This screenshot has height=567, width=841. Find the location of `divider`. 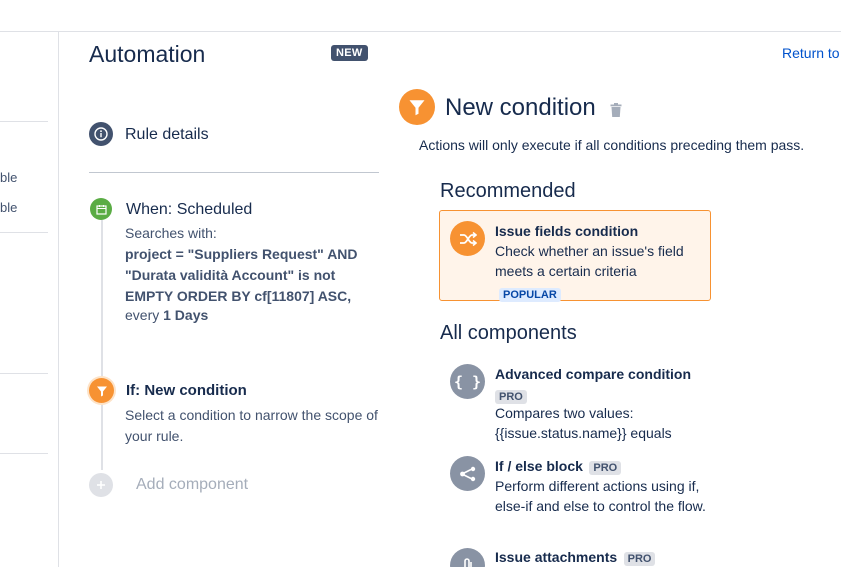

divider is located at coordinates (234, 172).